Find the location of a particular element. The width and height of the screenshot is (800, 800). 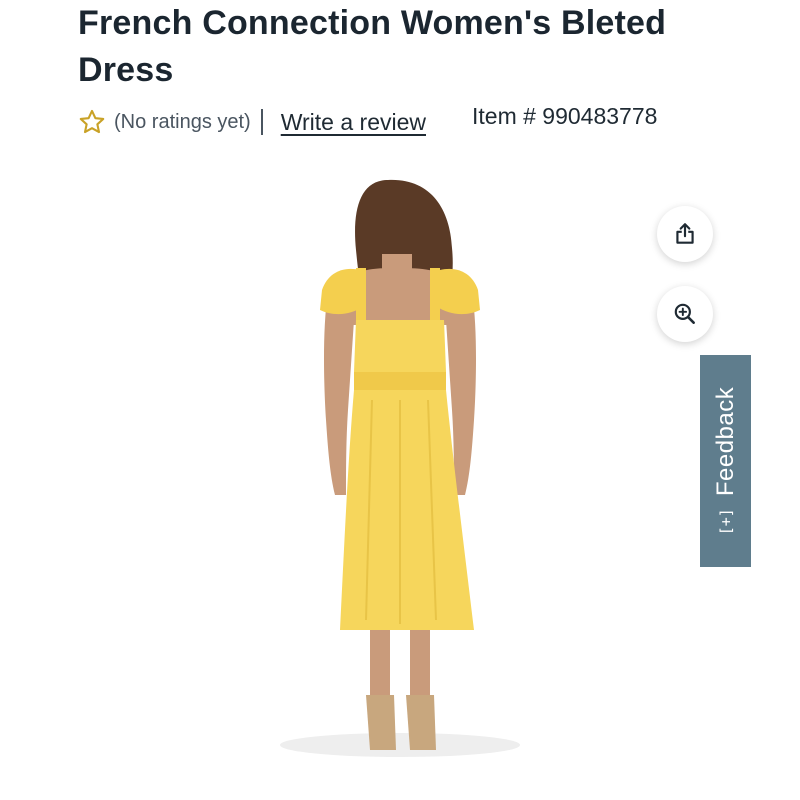

feedback-plus-icon: [+] is located at coordinates (725, 522).